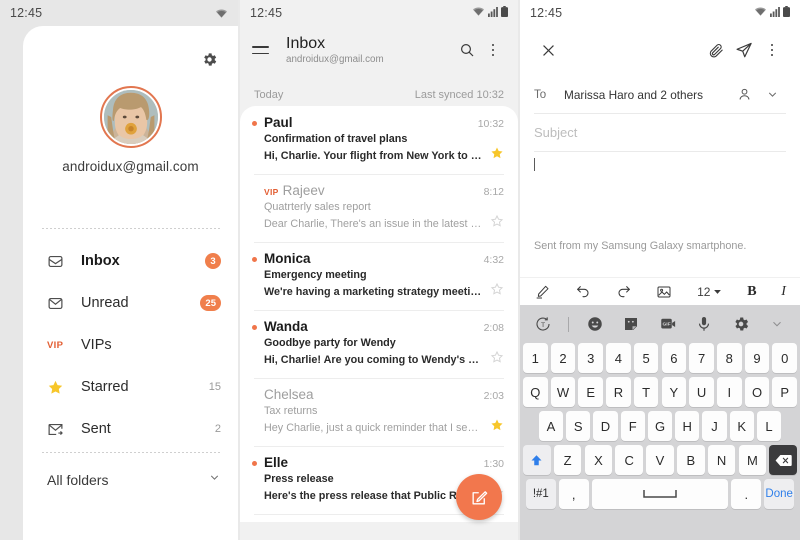  Describe the element at coordinates (660, 460) in the screenshot. I see `key-v: V` at that location.